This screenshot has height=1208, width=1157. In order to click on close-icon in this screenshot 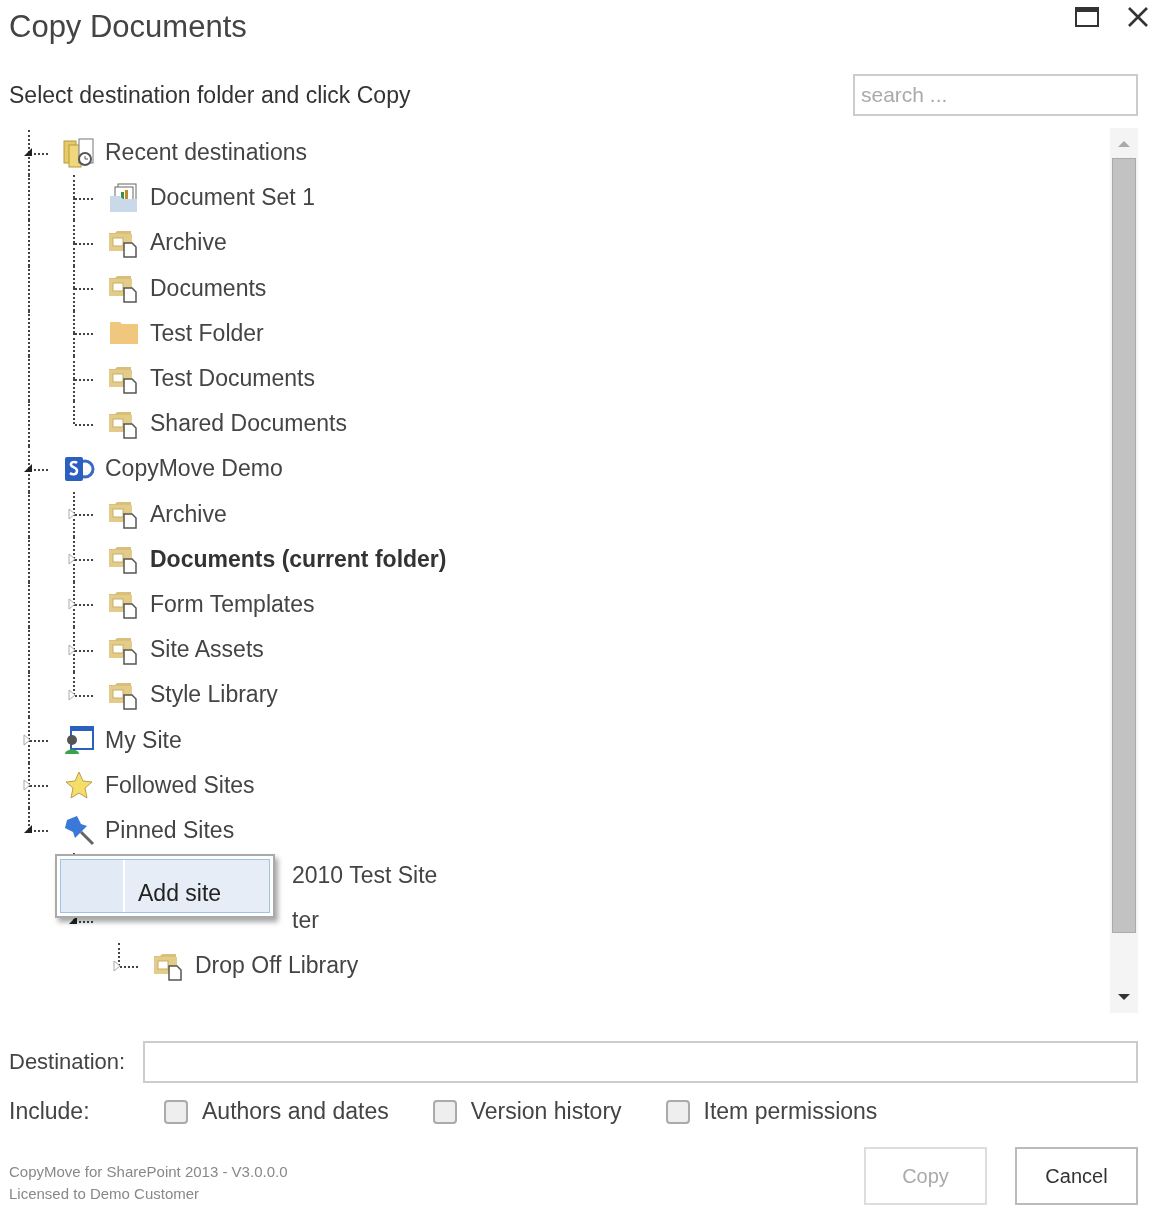, I will do `click(1138, 17)`.